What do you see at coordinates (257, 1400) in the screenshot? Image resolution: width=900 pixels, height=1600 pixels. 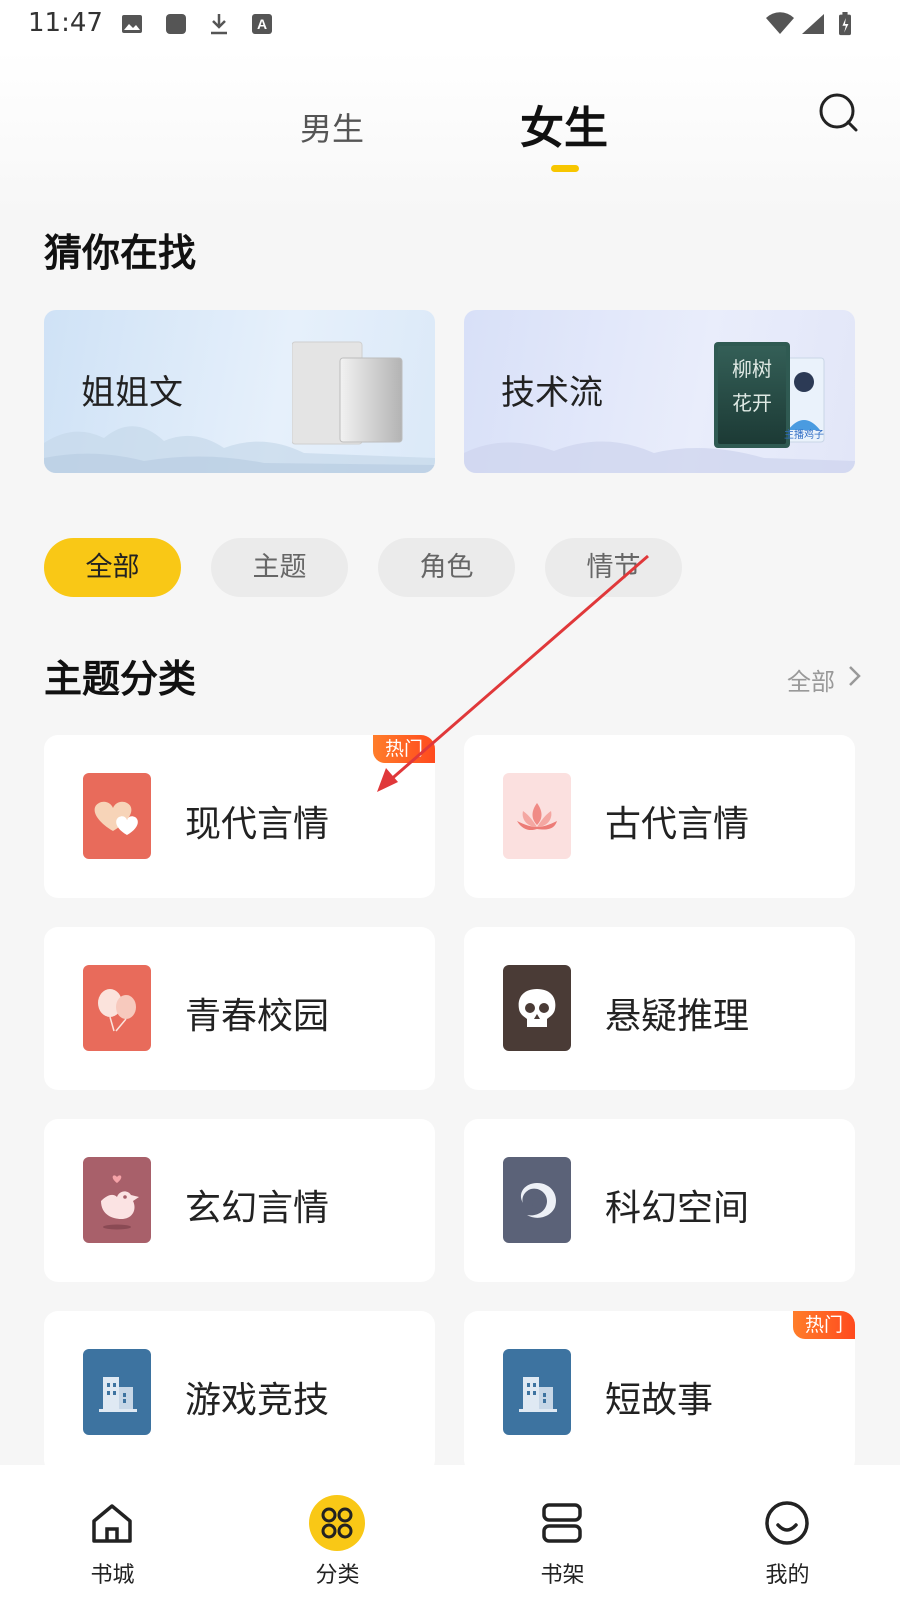 I see `category-label: 游戏竞技` at bounding box center [257, 1400].